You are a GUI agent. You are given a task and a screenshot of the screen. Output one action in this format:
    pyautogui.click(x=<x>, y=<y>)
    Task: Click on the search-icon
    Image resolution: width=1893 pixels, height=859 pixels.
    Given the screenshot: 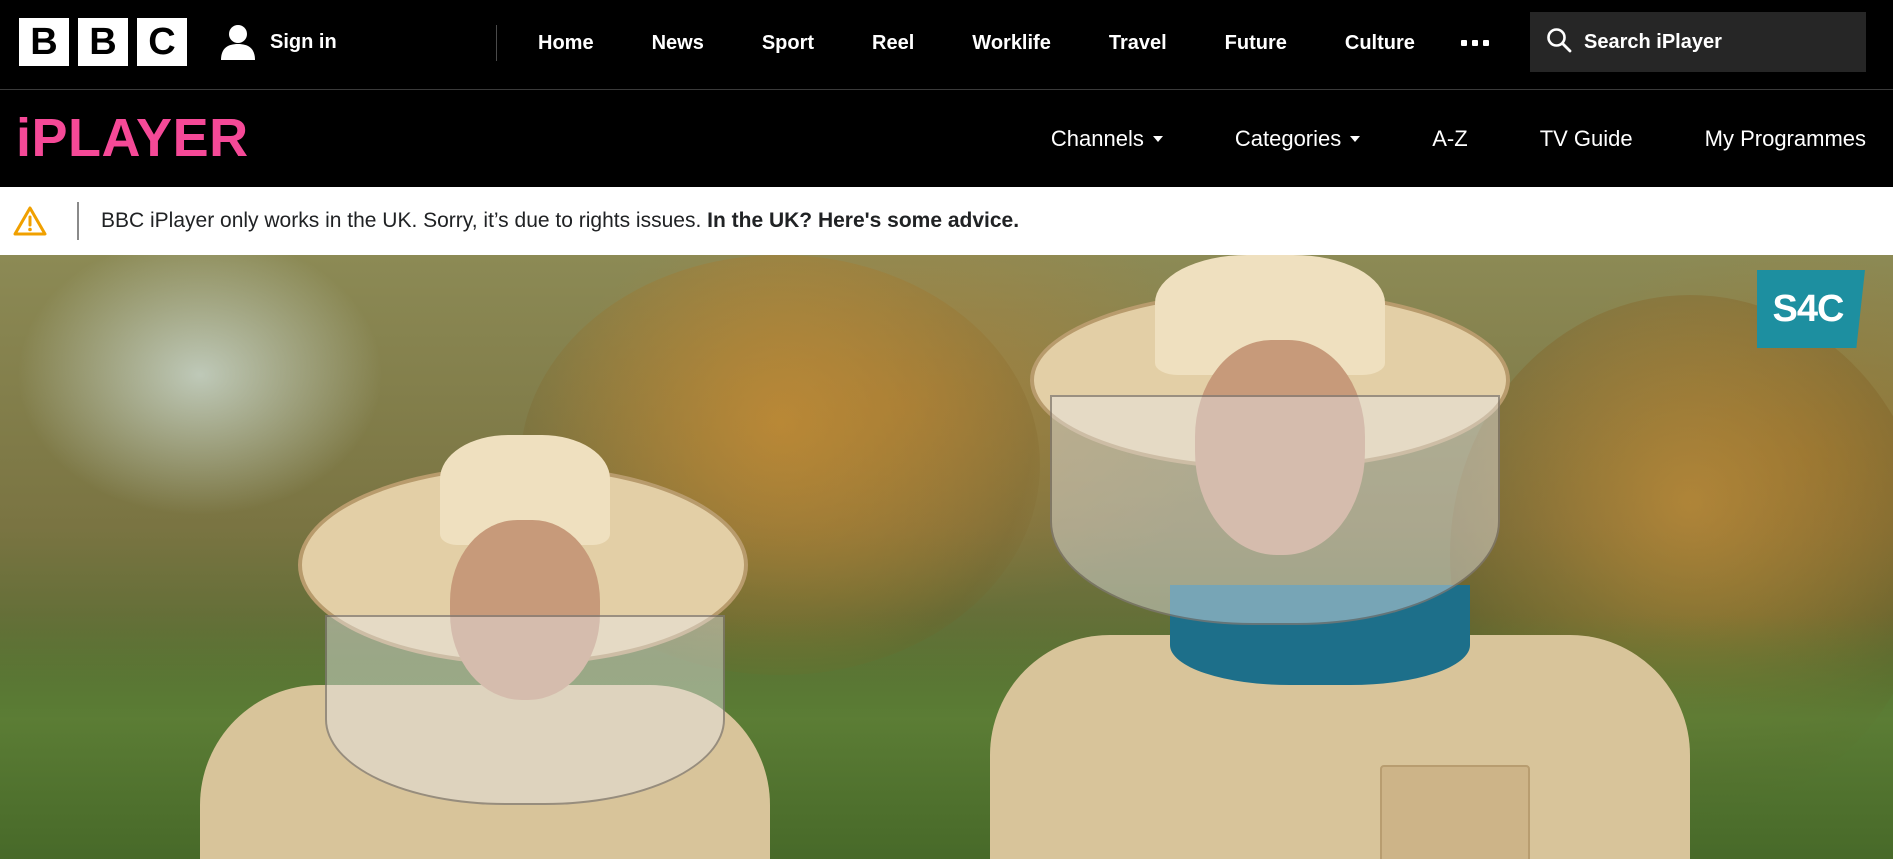 What is the action you would take?
    pyautogui.click(x=1559, y=42)
    